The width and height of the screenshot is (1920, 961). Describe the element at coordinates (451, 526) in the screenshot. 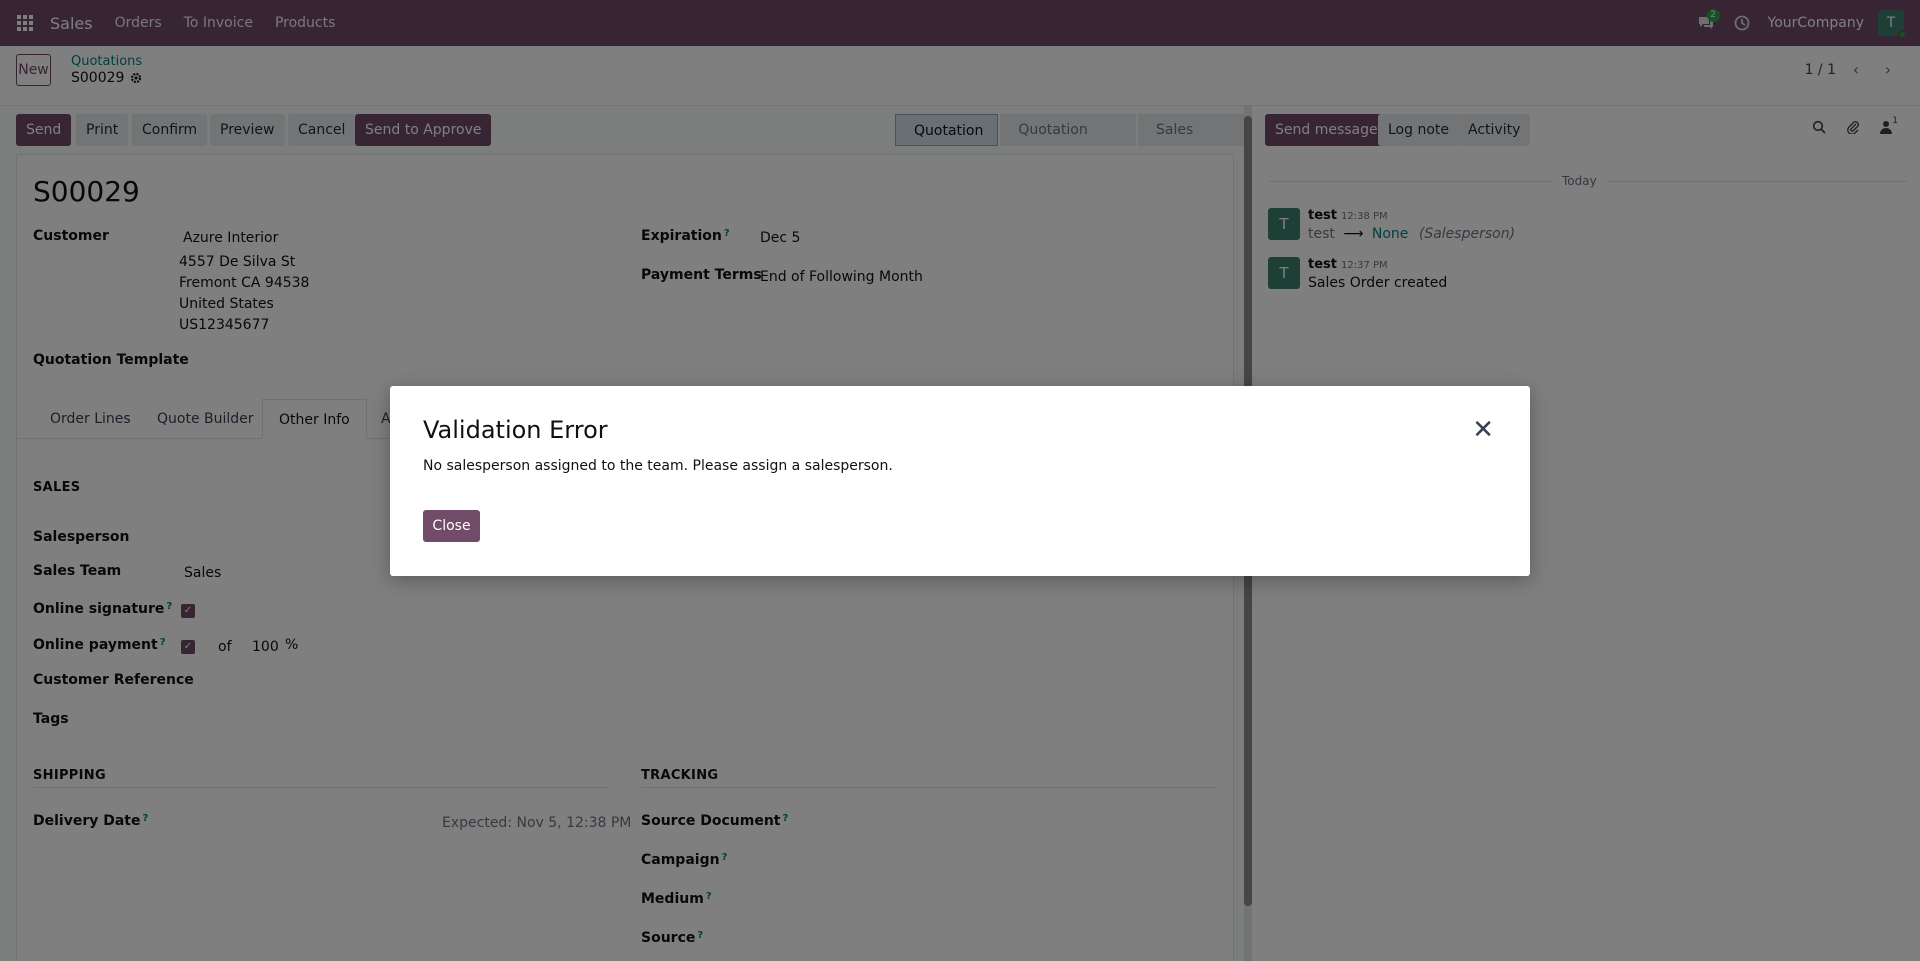

I see `close-button: Close` at that location.